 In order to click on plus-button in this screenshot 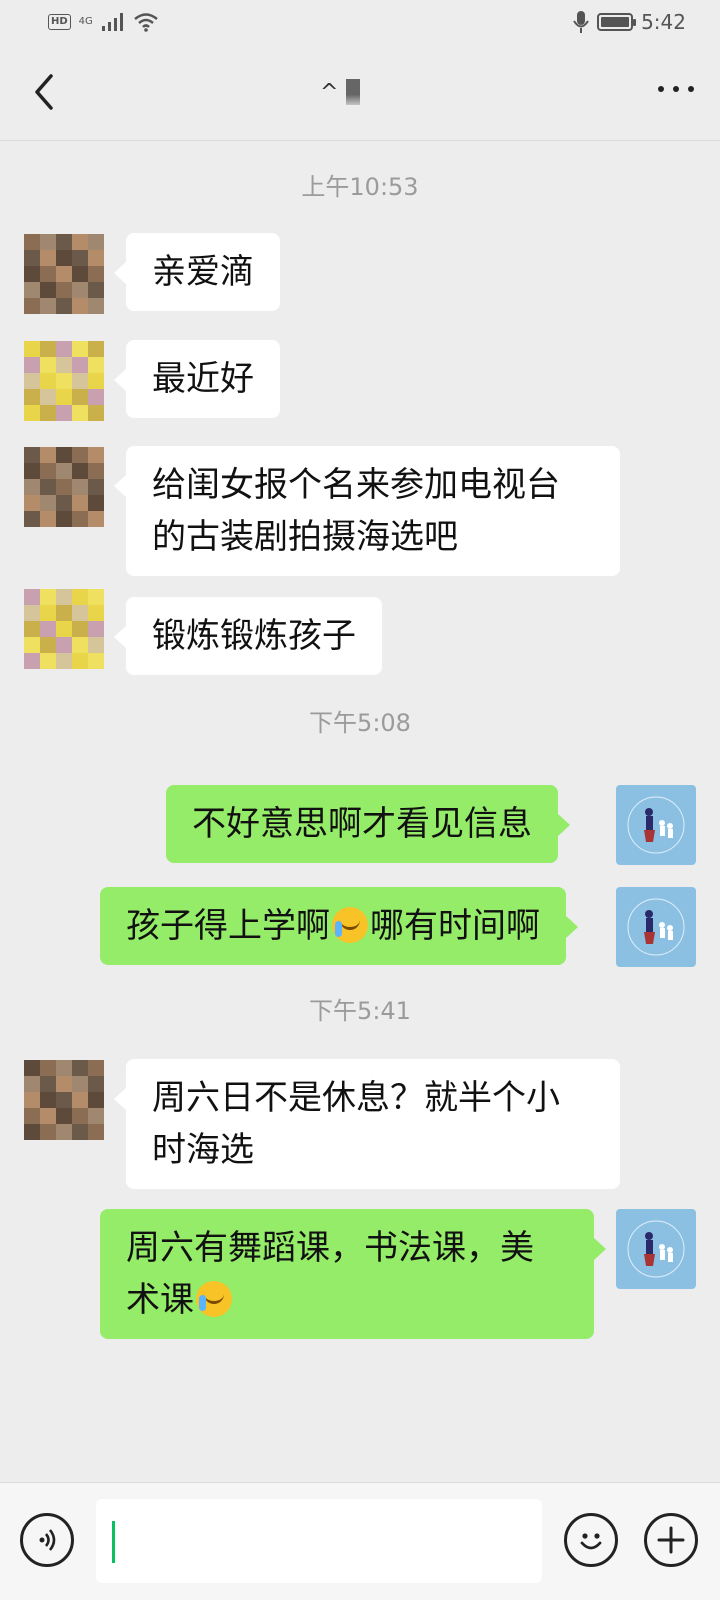, I will do `click(671, 1540)`.